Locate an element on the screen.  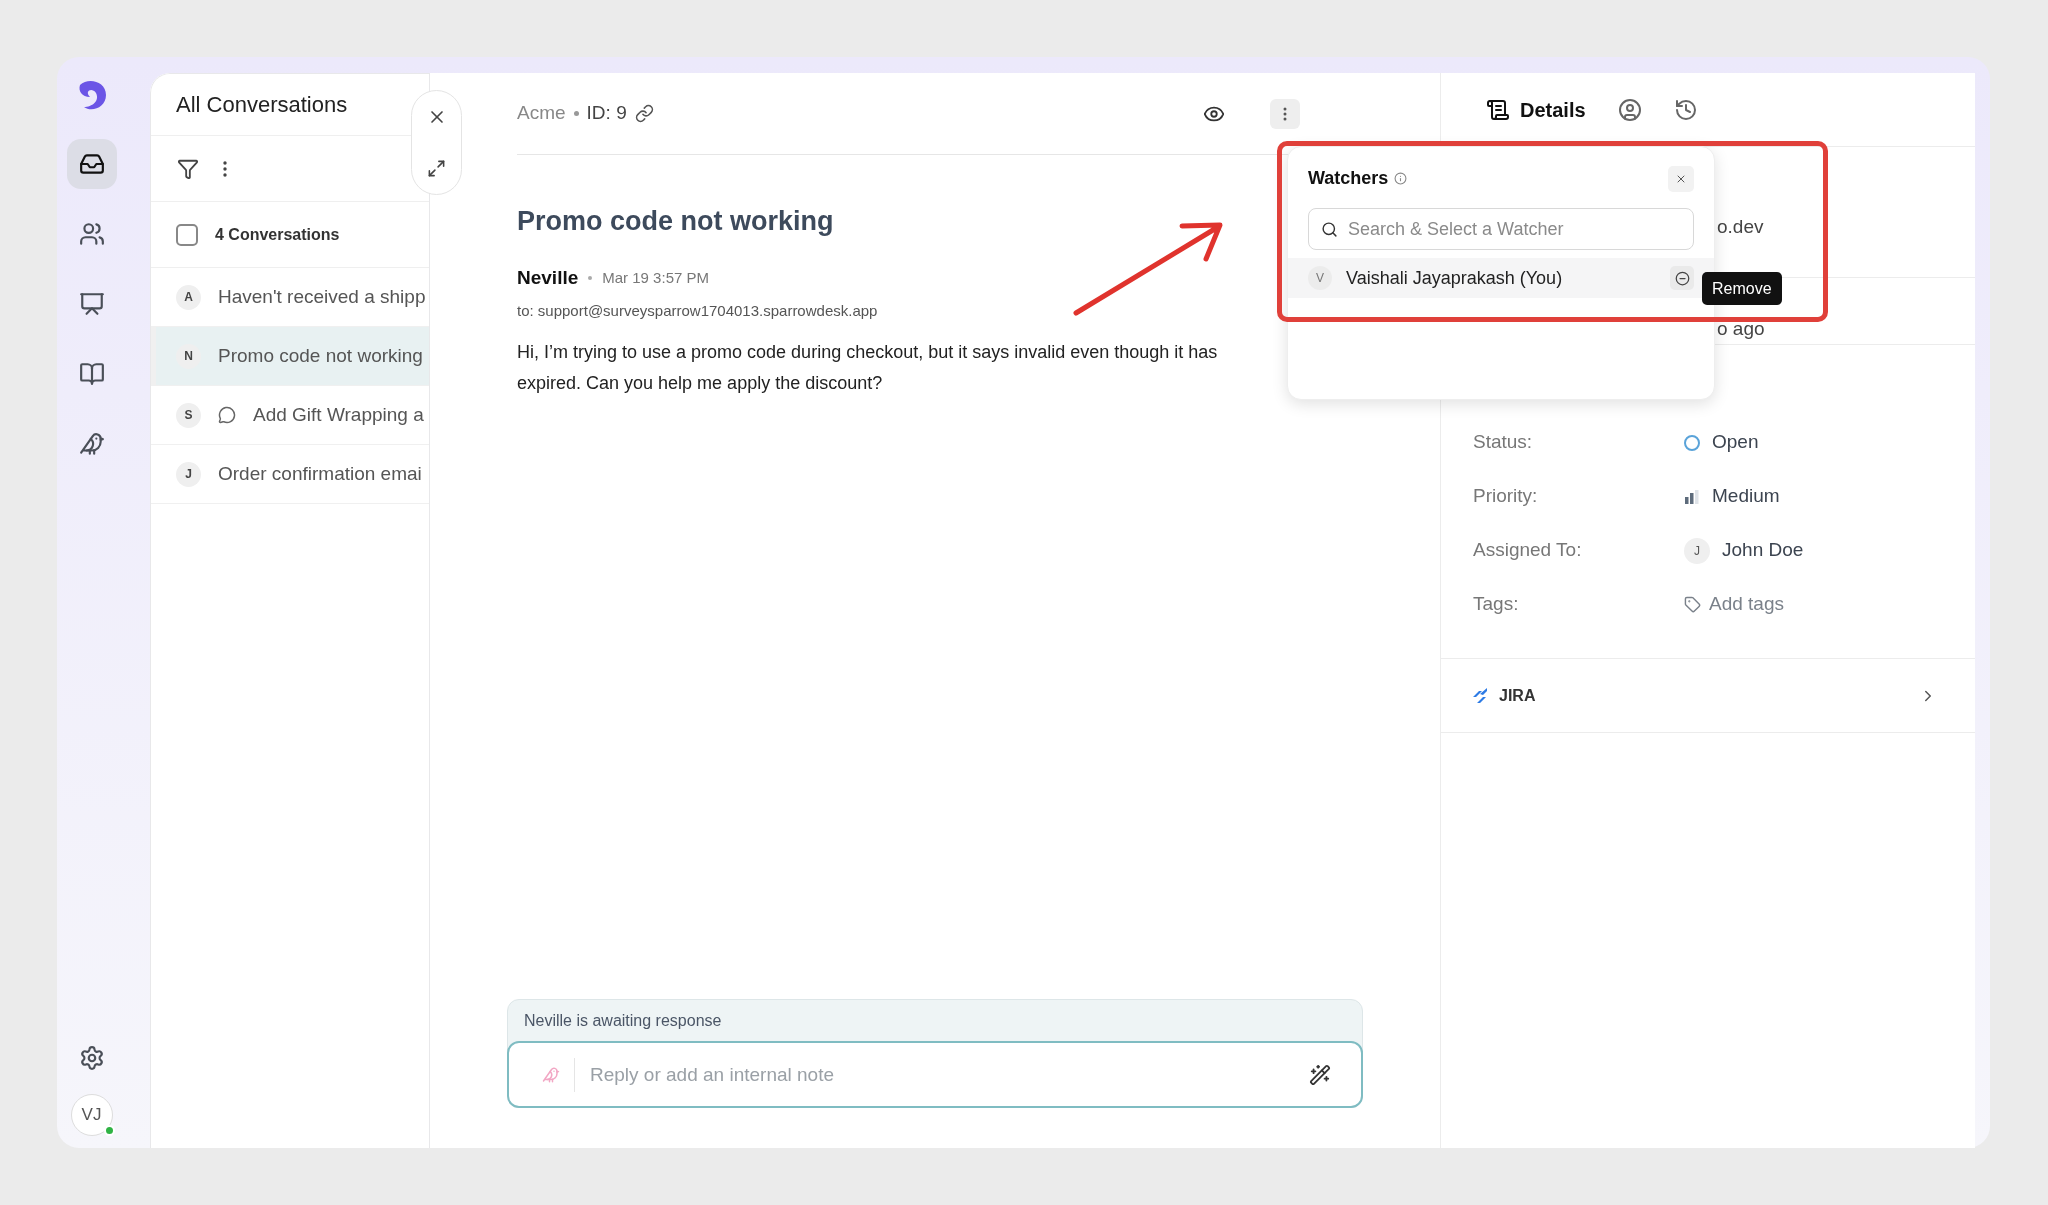
message-author: Neville is located at coordinates (548, 277).